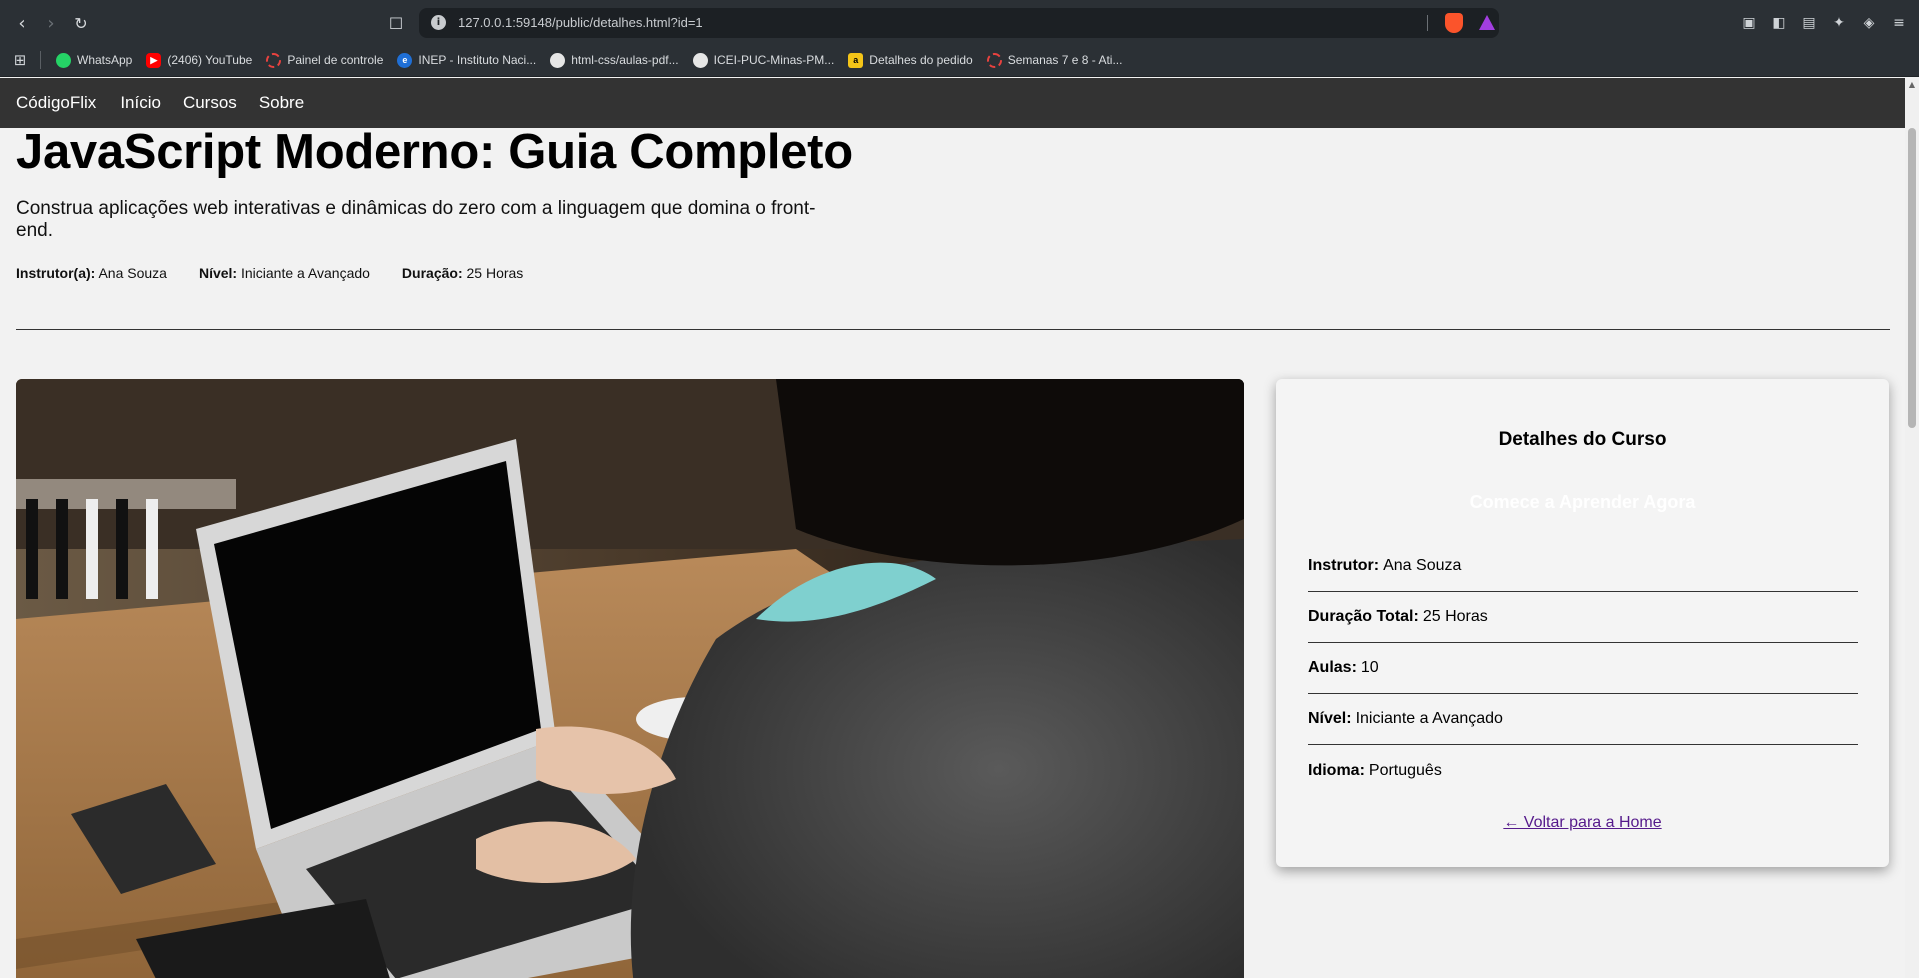 This screenshot has width=1919, height=978. What do you see at coordinates (81, 23) in the screenshot?
I see `reload-icon: ↻` at bounding box center [81, 23].